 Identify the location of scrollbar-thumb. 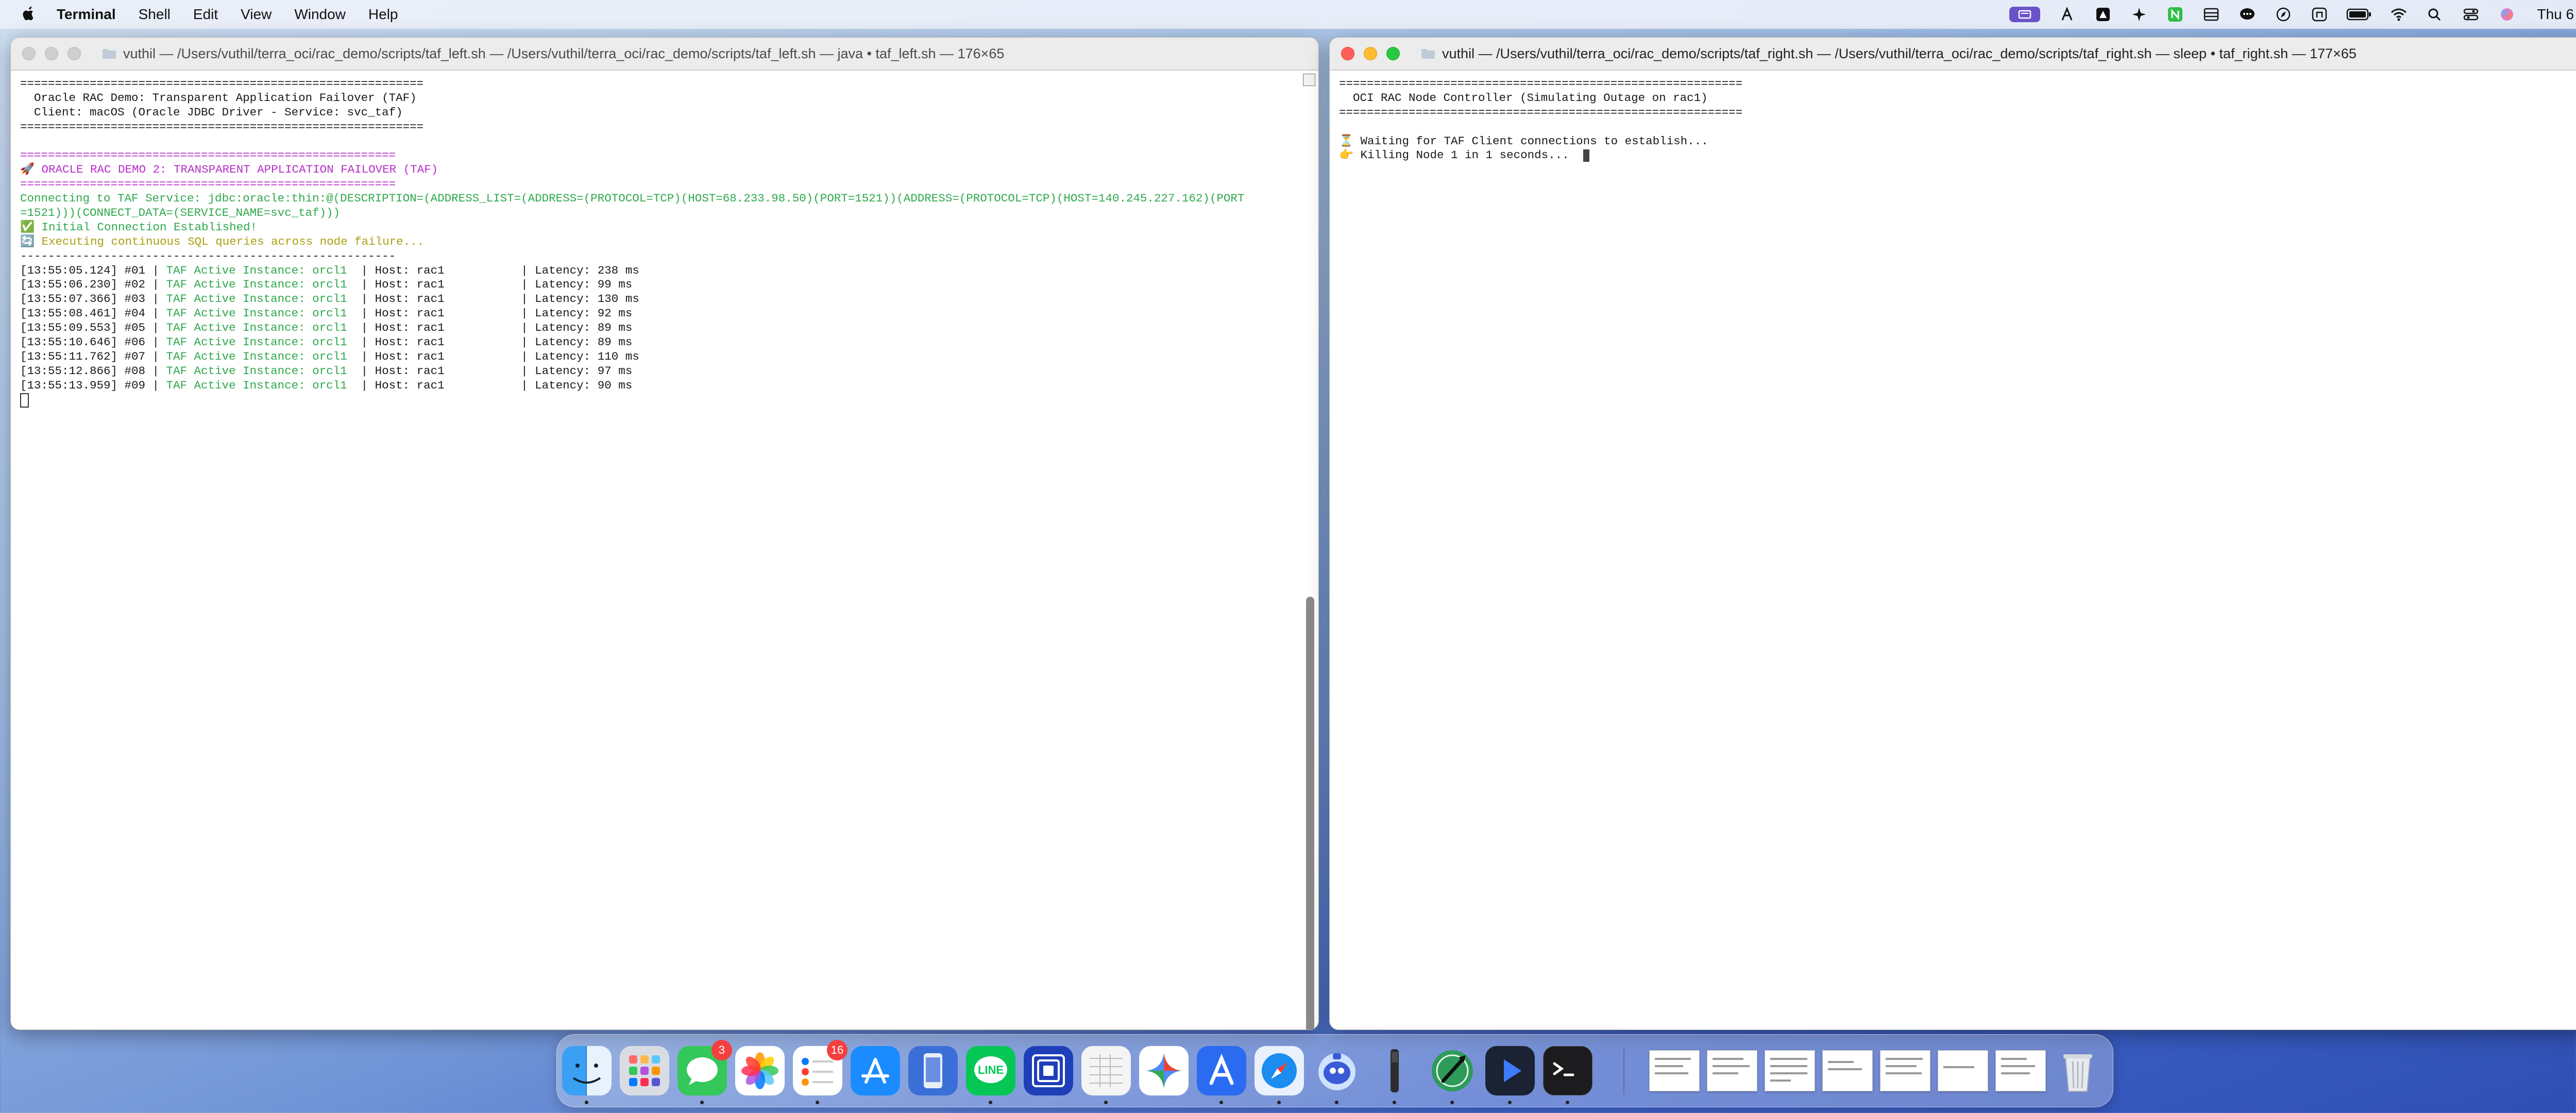
(1310, 813).